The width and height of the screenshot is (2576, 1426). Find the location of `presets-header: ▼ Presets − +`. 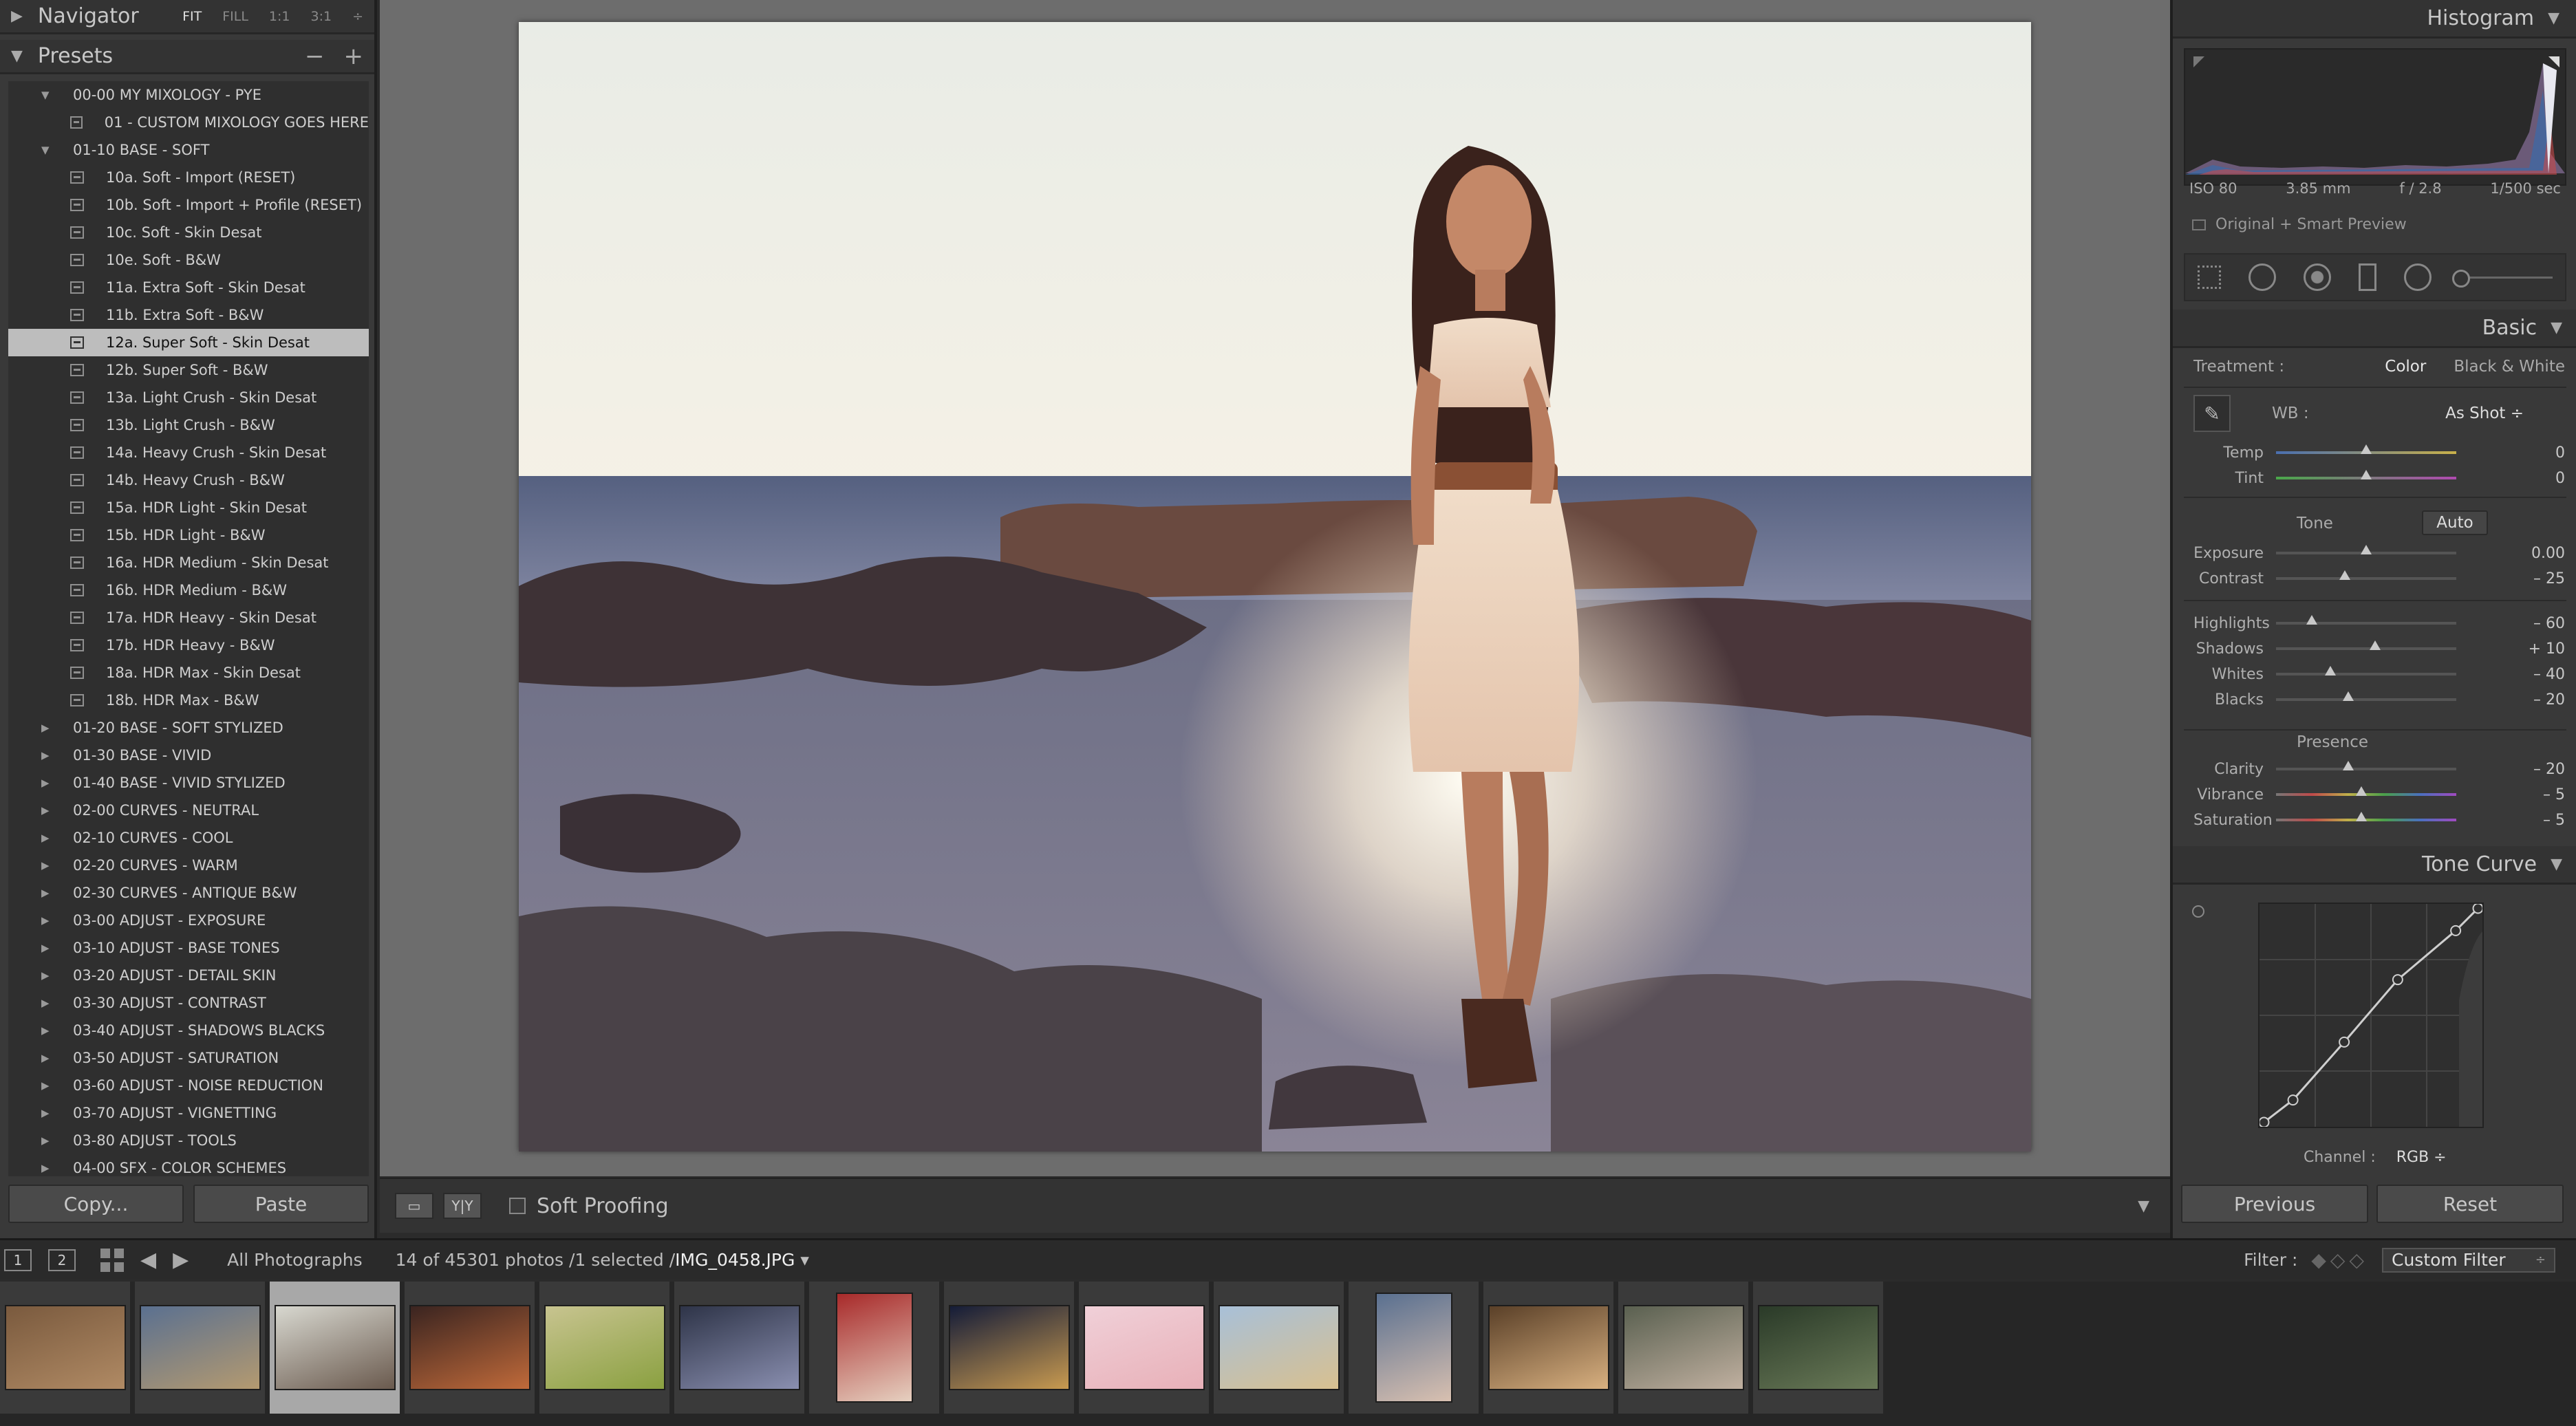

presets-header: ▼ Presets − + is located at coordinates (187, 57).